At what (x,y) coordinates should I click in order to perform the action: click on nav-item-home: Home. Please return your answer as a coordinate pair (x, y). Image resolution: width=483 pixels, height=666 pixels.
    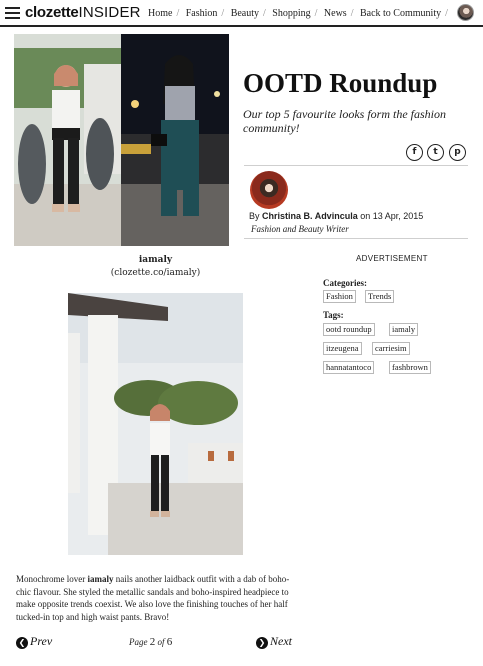
    Looking at the image, I should click on (160, 13).